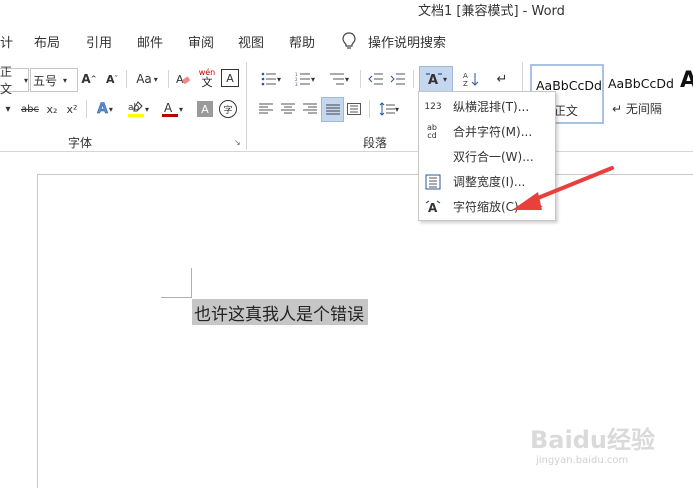  What do you see at coordinates (288, 109) in the screenshot?
I see `align-center-icon` at bounding box center [288, 109].